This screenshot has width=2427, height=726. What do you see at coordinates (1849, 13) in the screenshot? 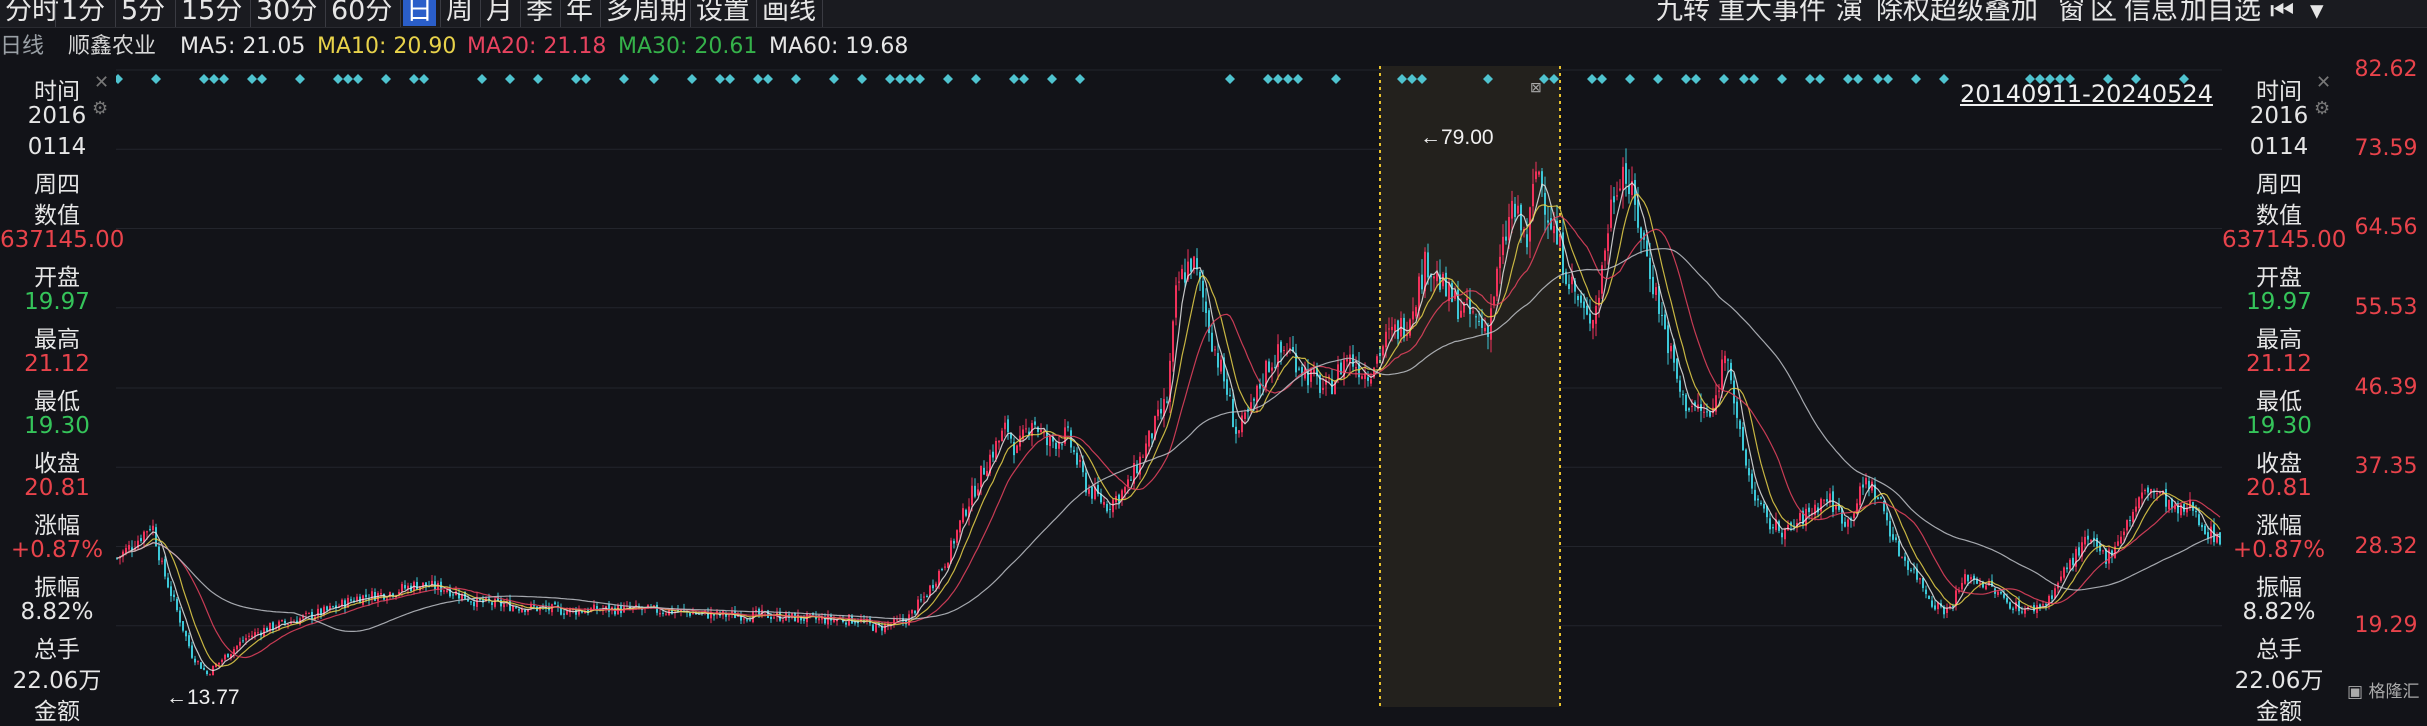
I see `tool-2: 演` at bounding box center [1849, 13].